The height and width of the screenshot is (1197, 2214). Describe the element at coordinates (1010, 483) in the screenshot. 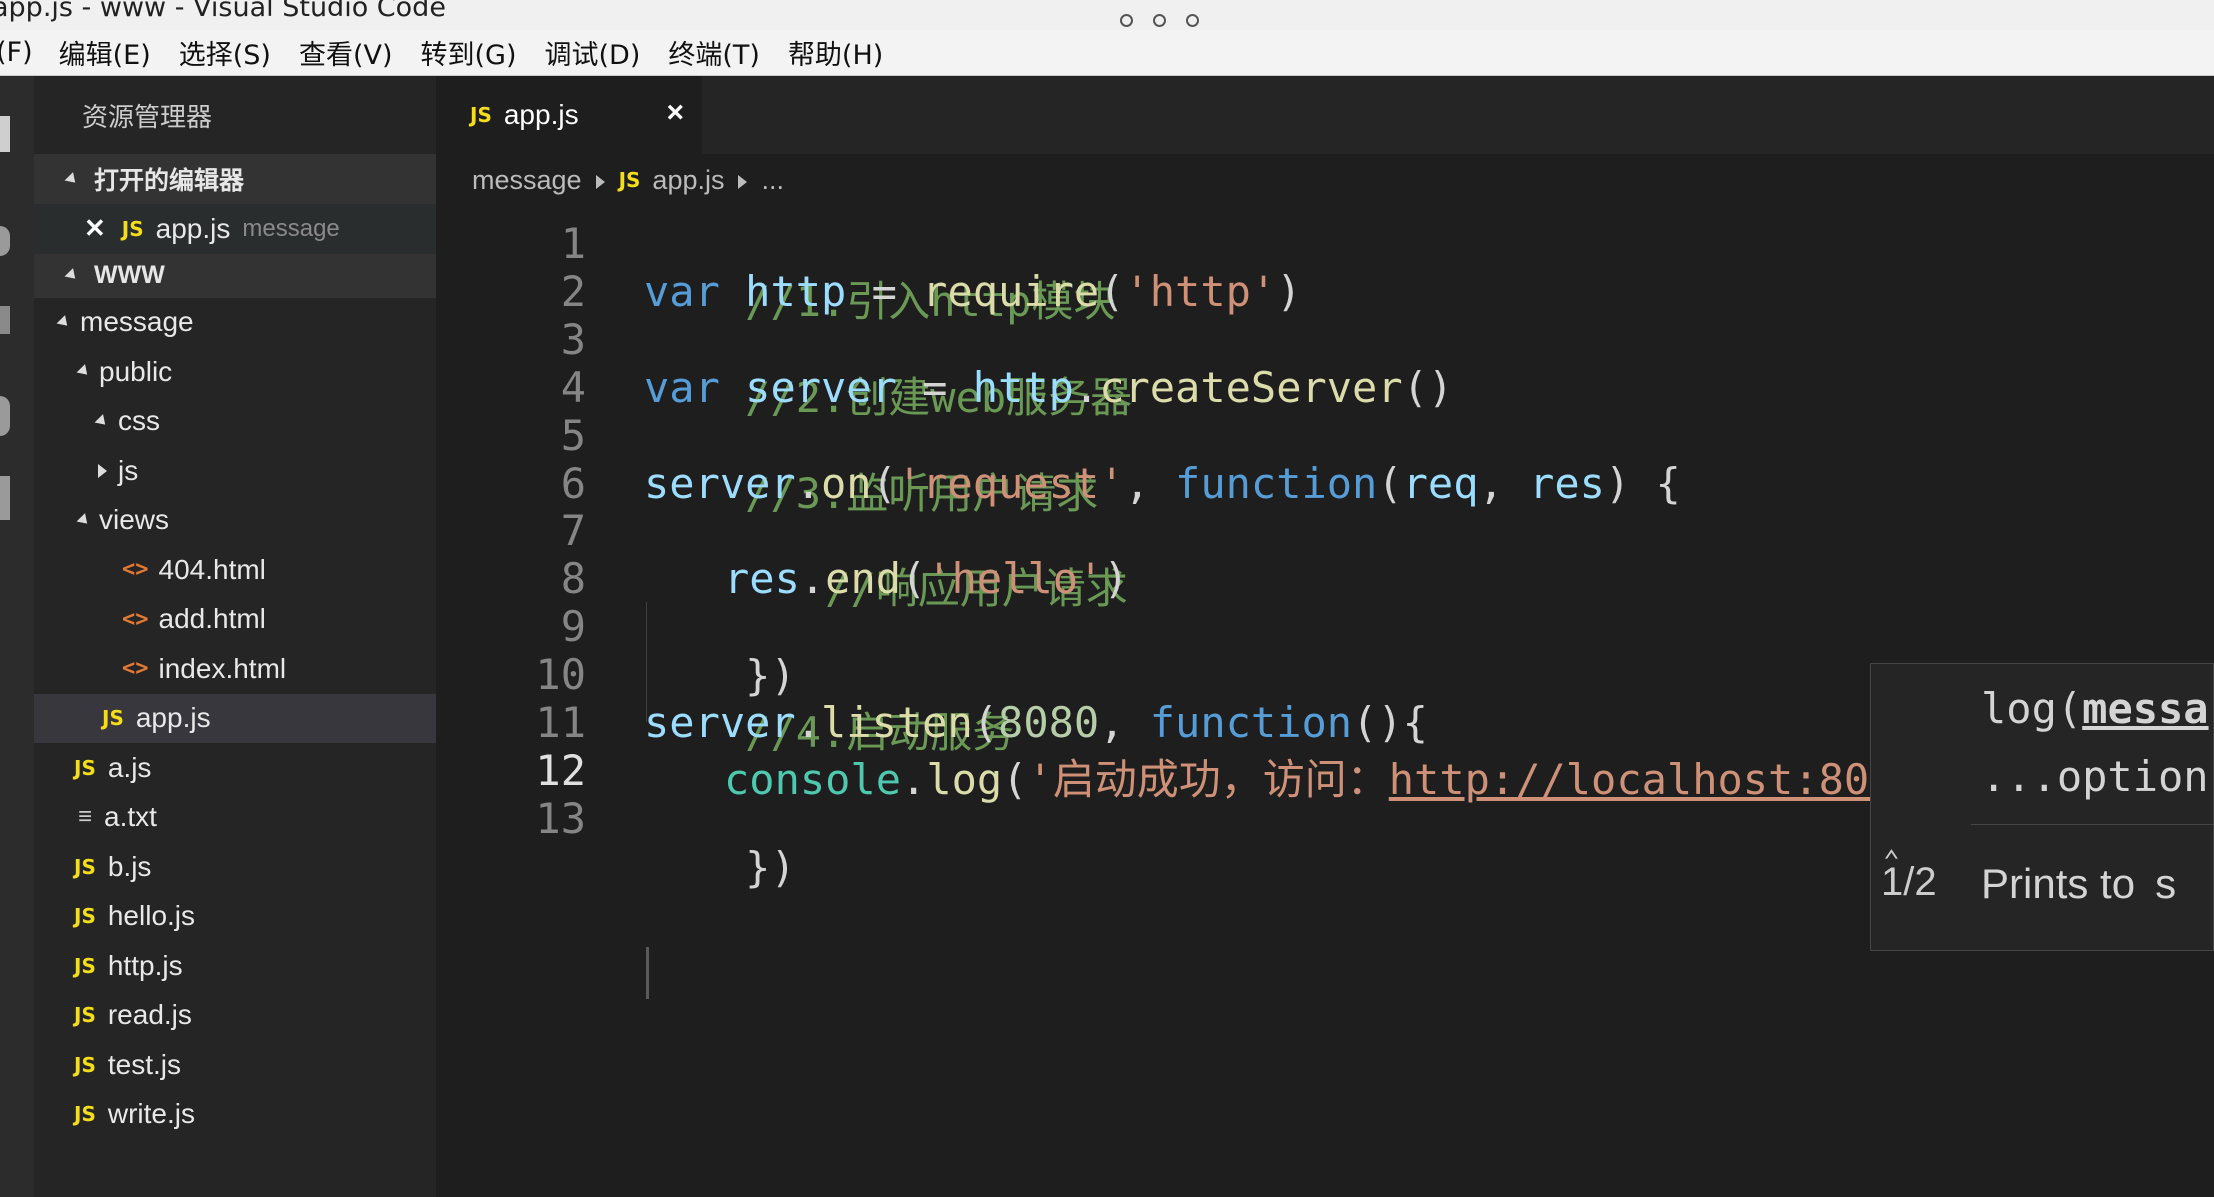

I see `code-string: 'request'` at that location.